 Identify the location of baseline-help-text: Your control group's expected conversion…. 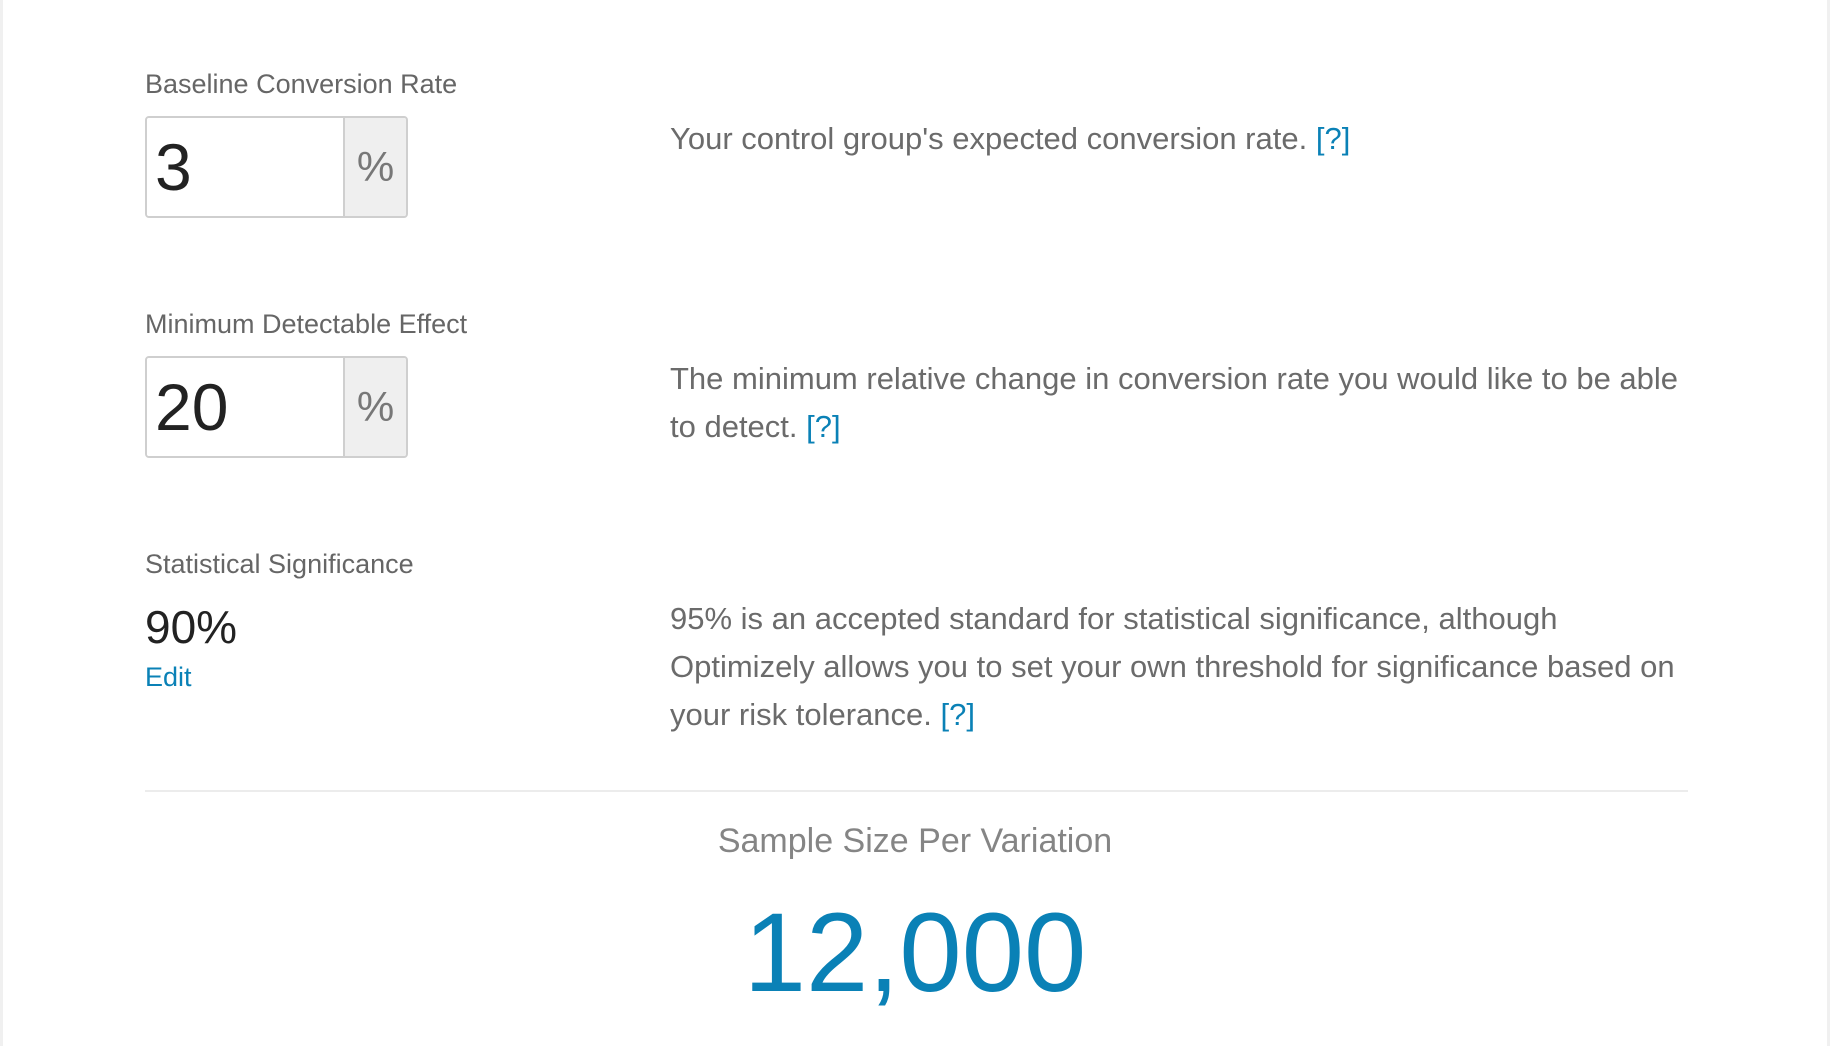
(1175, 139).